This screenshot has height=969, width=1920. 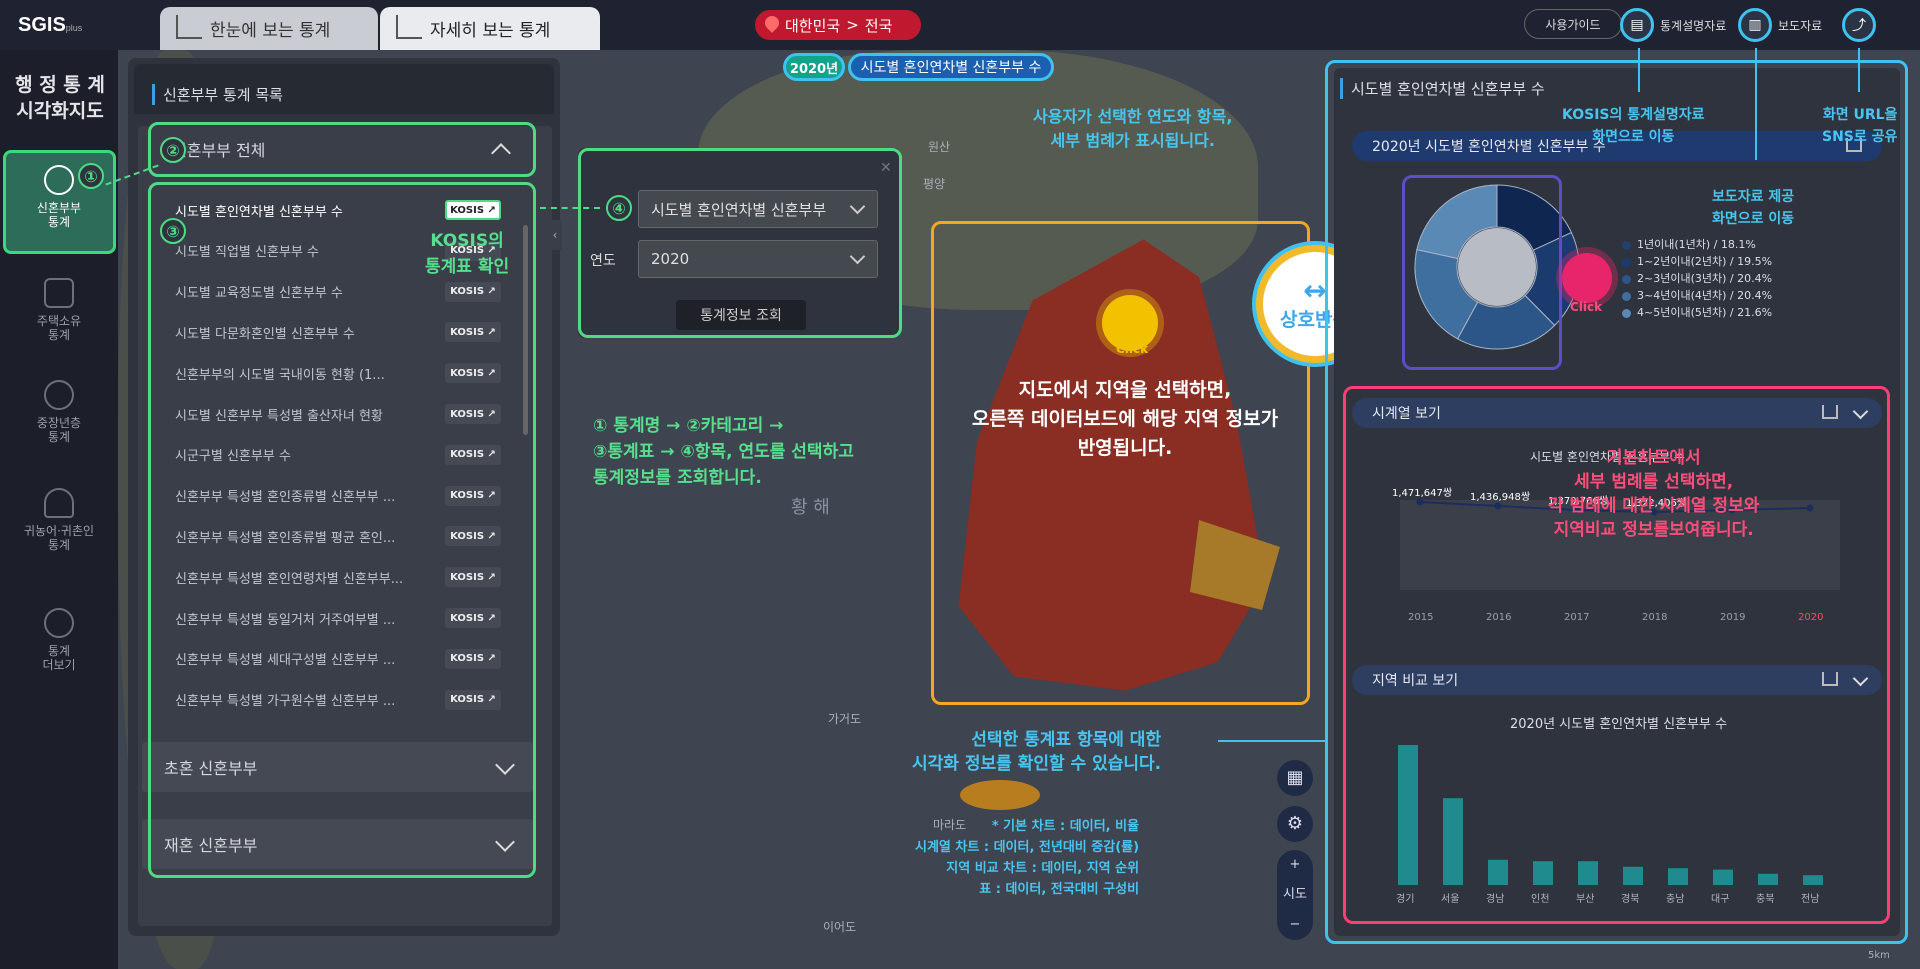 What do you see at coordinates (1295, 895) in the screenshot?
I see `zoom-control: + 시도 −` at bounding box center [1295, 895].